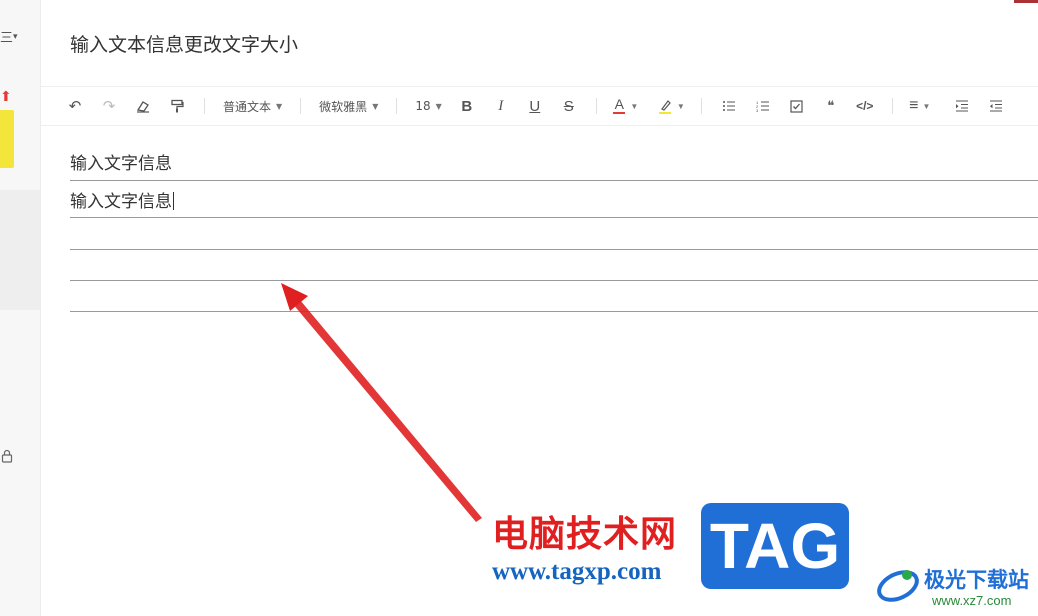 This screenshot has width=1038, height=616. Describe the element at coordinates (898, 586) in the screenshot. I see `brand-logo-icon` at that location.